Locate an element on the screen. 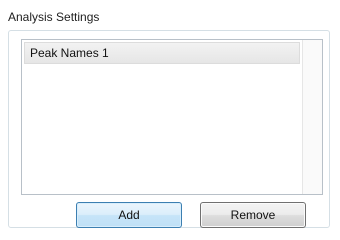  remove-button: Remove is located at coordinates (253, 215).